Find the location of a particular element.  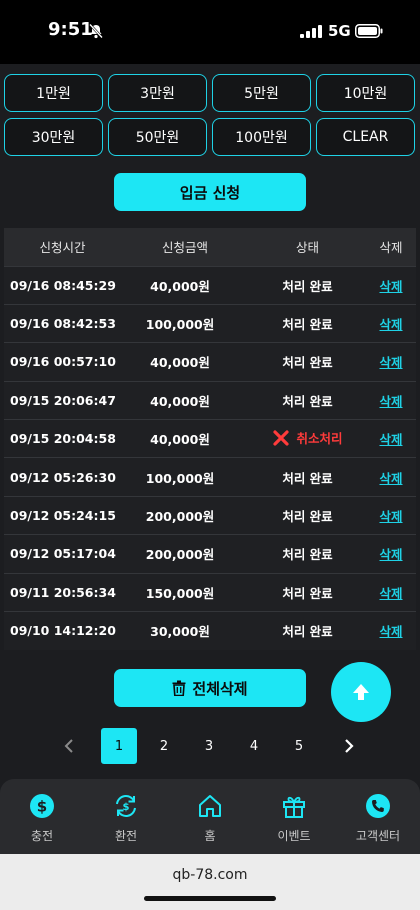

amount-grid: 1만원 3만원 5만원 10만원 30만원 50만원 100만원 CLEAR is located at coordinates (210, 115).